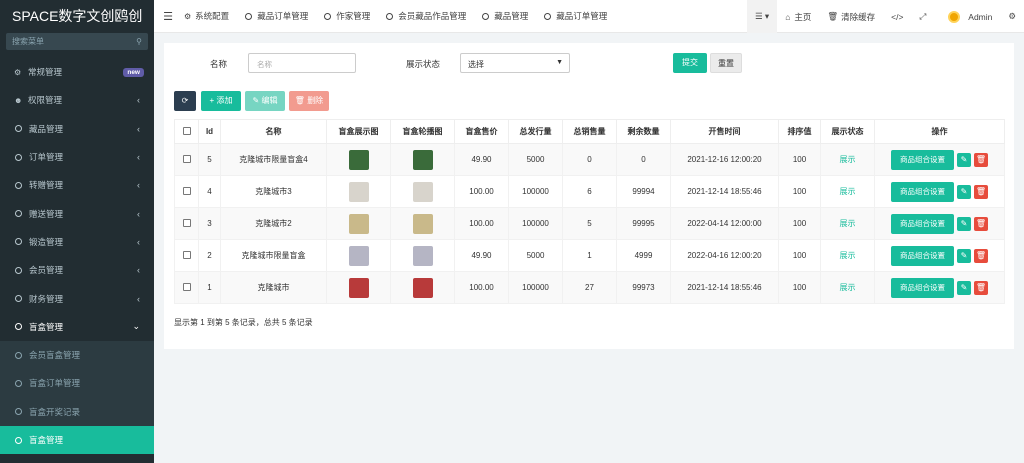 This screenshot has width=1024, height=463. What do you see at coordinates (77, 242) in the screenshot?
I see `sidebar-item-6: 锻造管理 ‹` at bounding box center [77, 242].